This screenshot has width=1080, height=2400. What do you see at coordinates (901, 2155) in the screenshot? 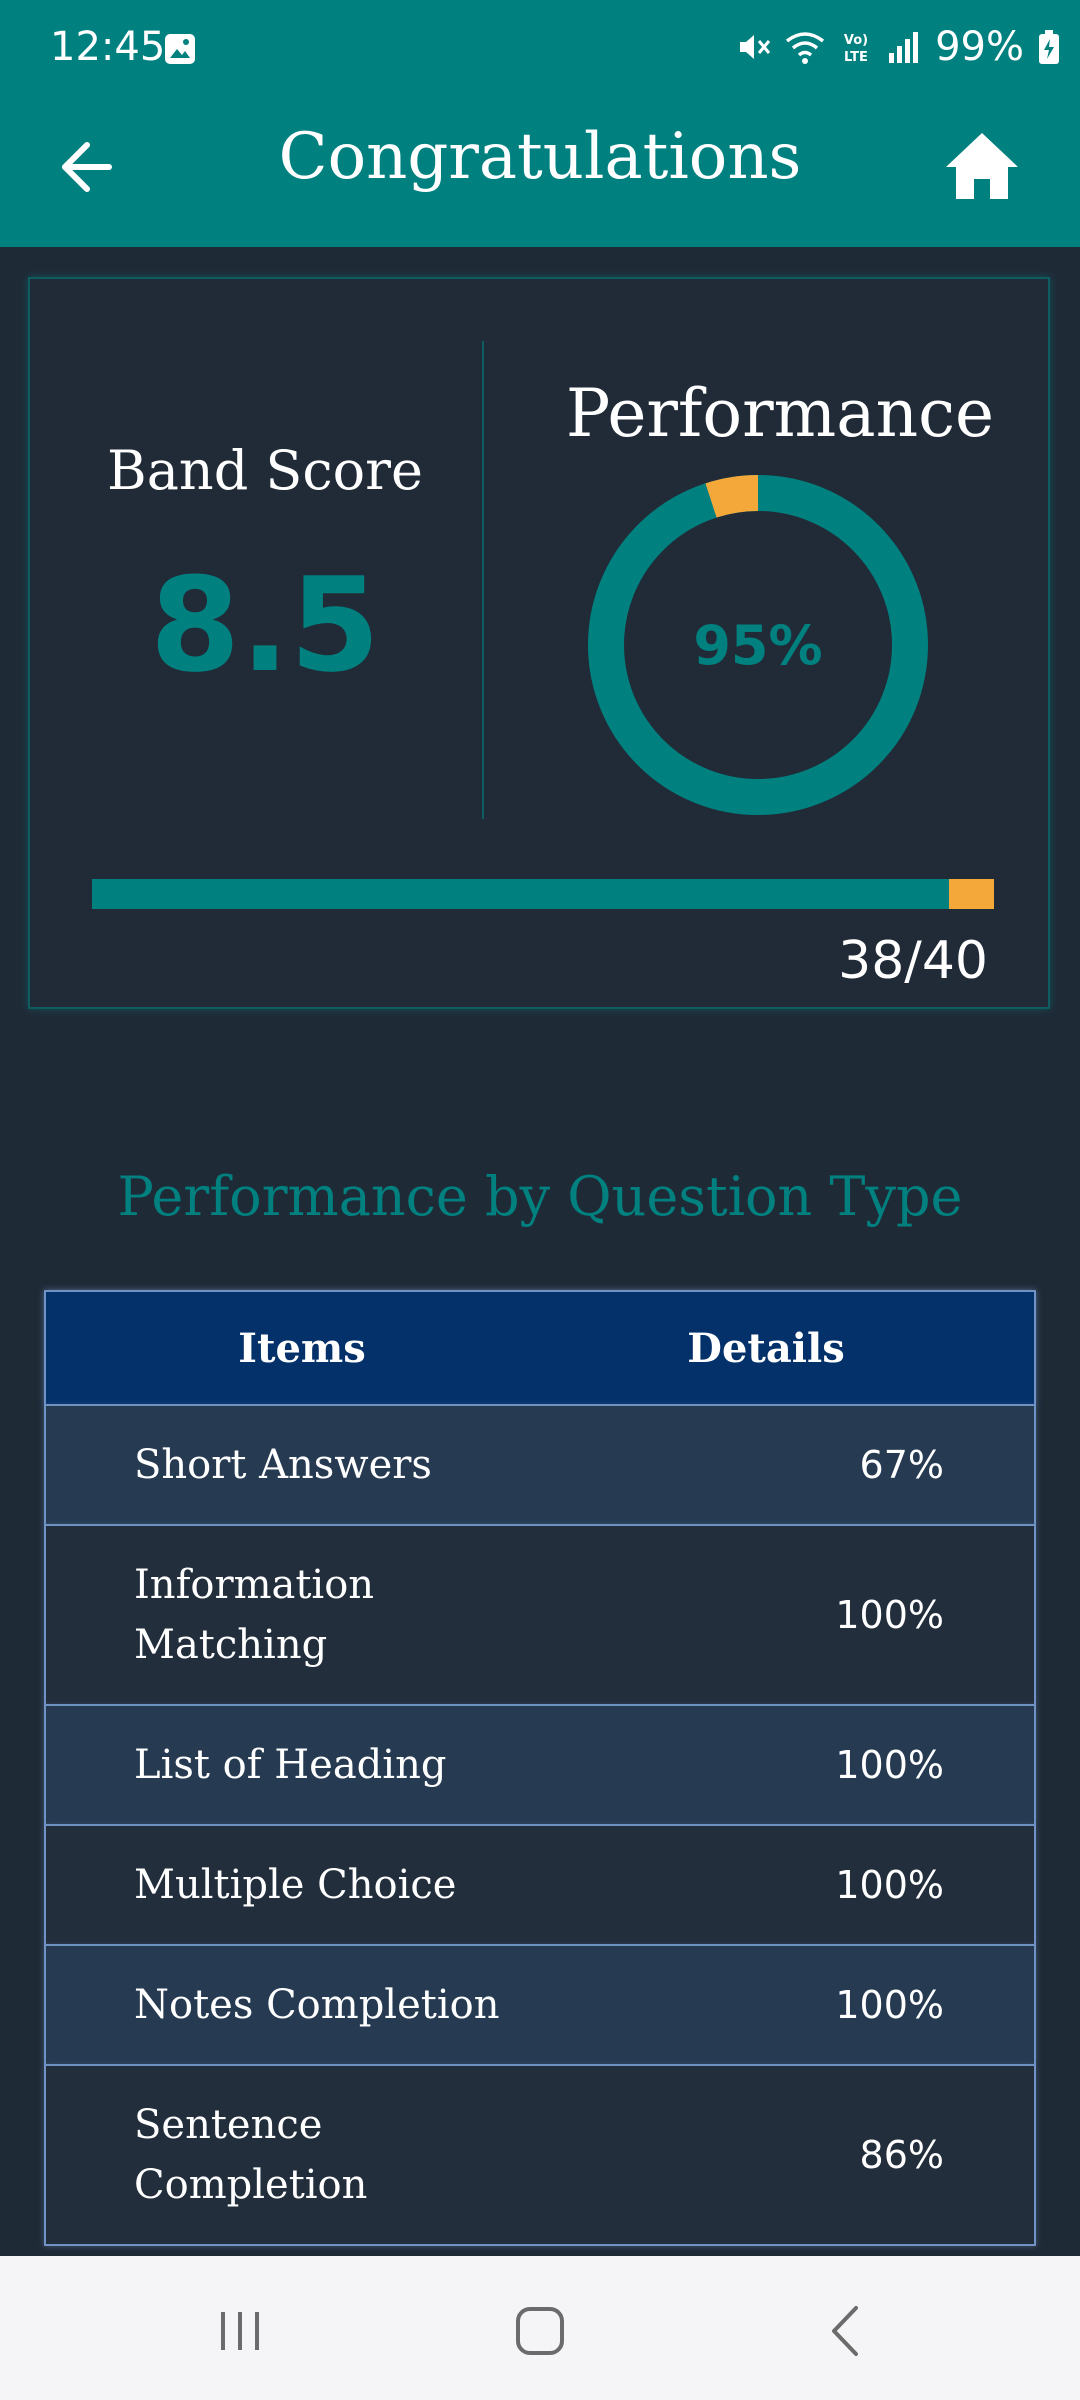
I see `row-detail-value: 86%` at bounding box center [901, 2155].